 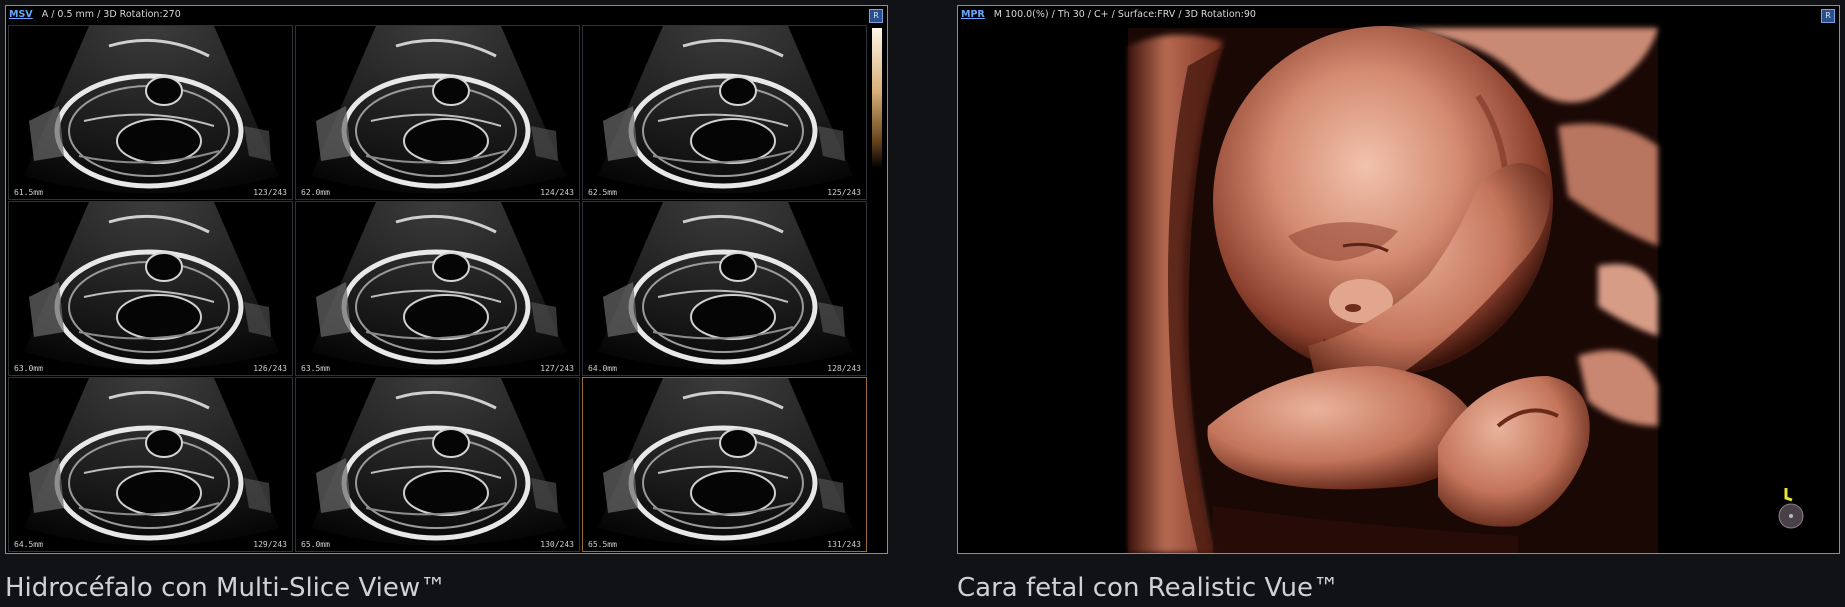 I want to click on light-source-icon, so click(x=1791, y=508).